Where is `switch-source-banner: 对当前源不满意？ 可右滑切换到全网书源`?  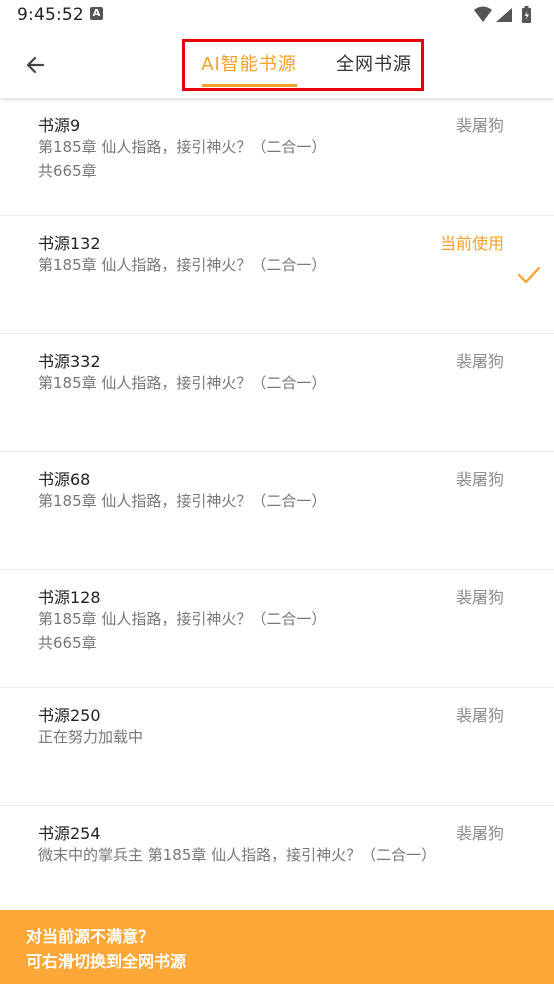 switch-source-banner: 对当前源不满意？ 可右滑切换到全网书源 is located at coordinates (277, 947).